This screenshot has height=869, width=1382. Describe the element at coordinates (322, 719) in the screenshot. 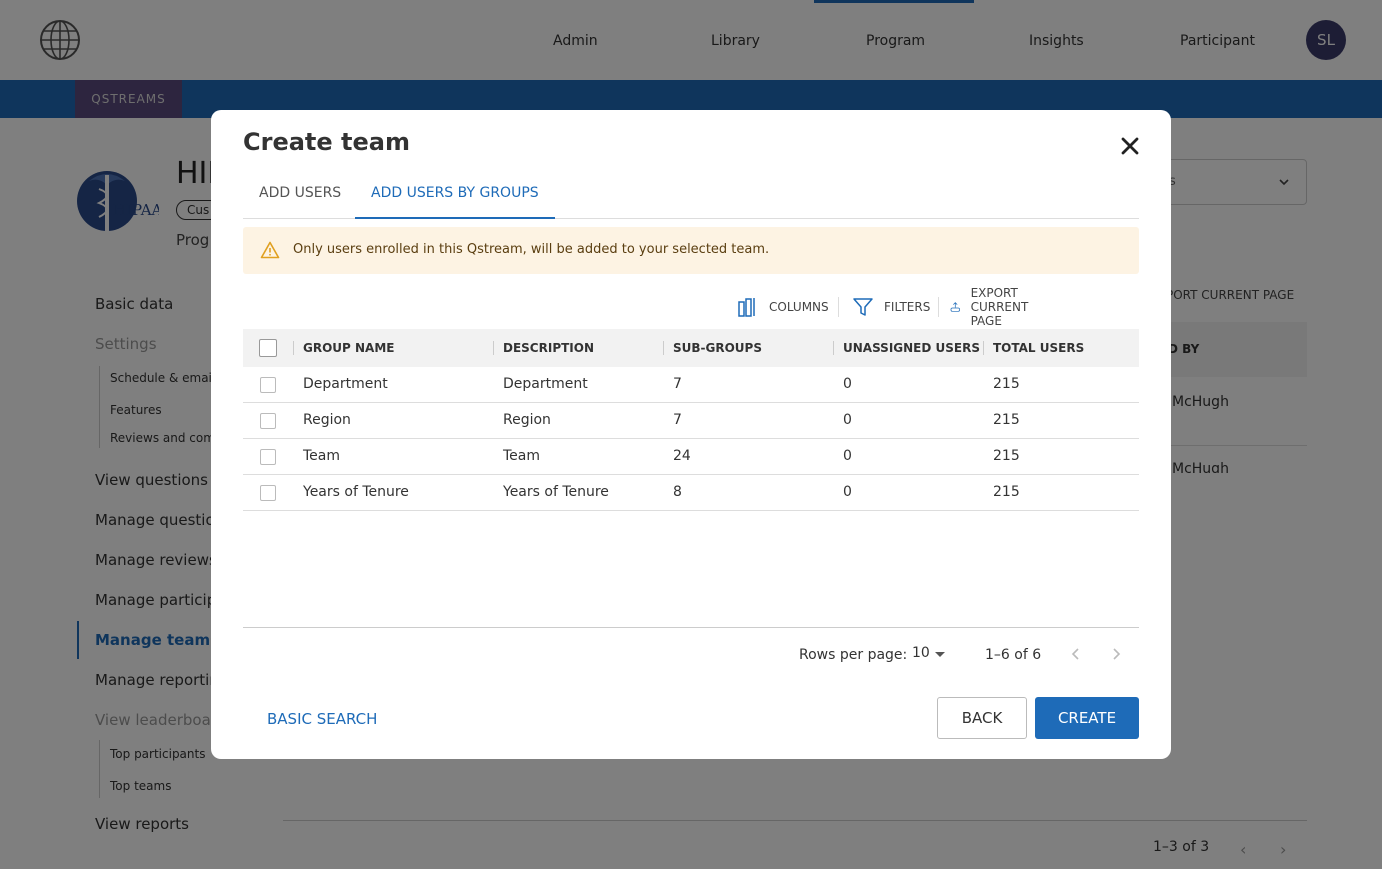

I see `basic-search-link: BASIC SEARCH` at that location.